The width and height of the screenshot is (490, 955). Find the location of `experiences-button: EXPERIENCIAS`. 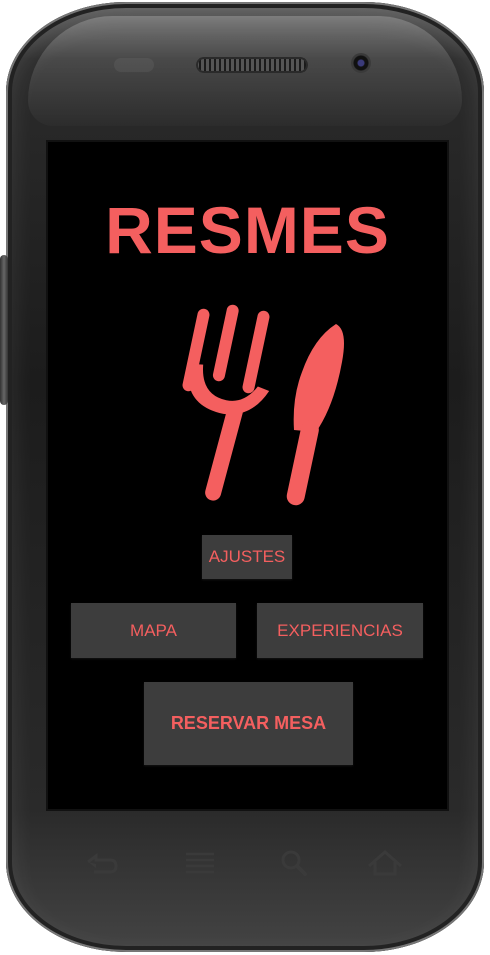

experiences-button: EXPERIENCIAS is located at coordinates (340, 630).